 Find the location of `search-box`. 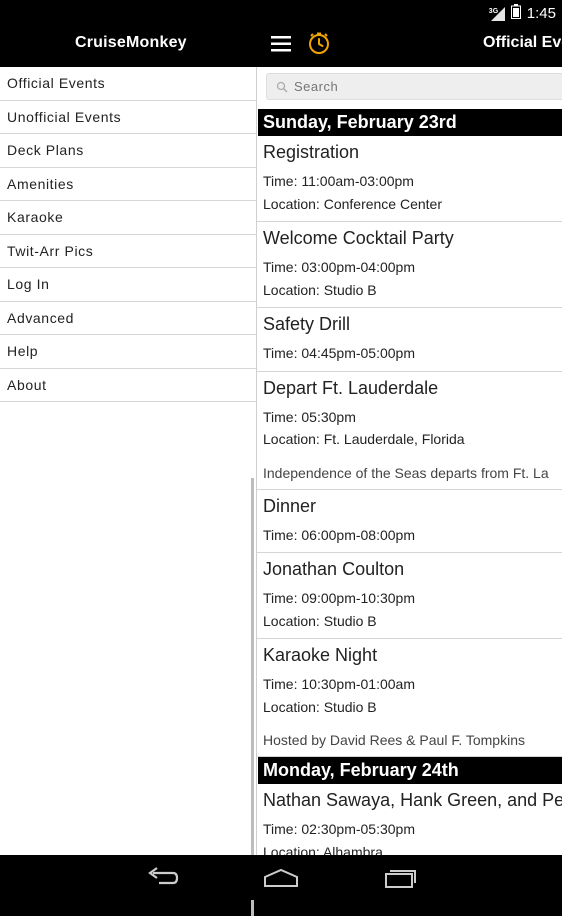

search-box is located at coordinates (414, 86).